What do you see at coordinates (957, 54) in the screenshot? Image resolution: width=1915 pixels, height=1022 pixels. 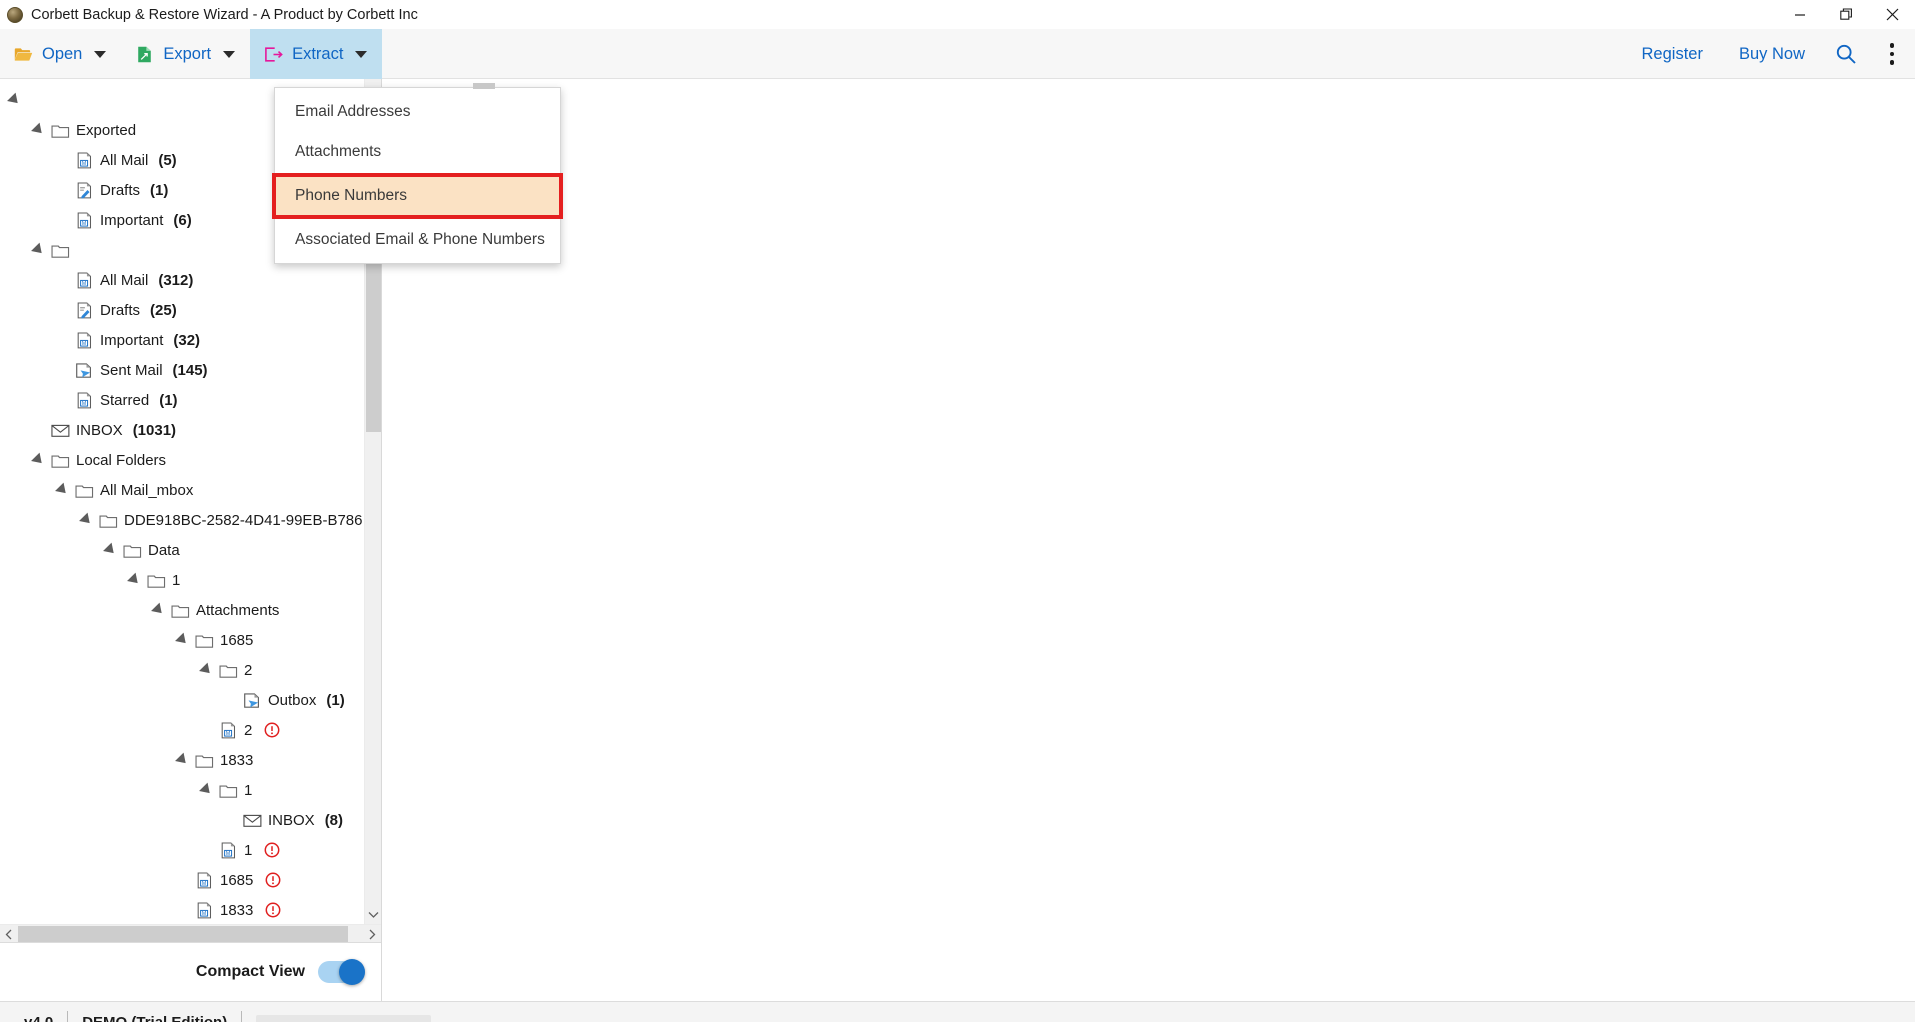 I see `main-toolbar: Open Export Extract Register Buy Now` at bounding box center [957, 54].